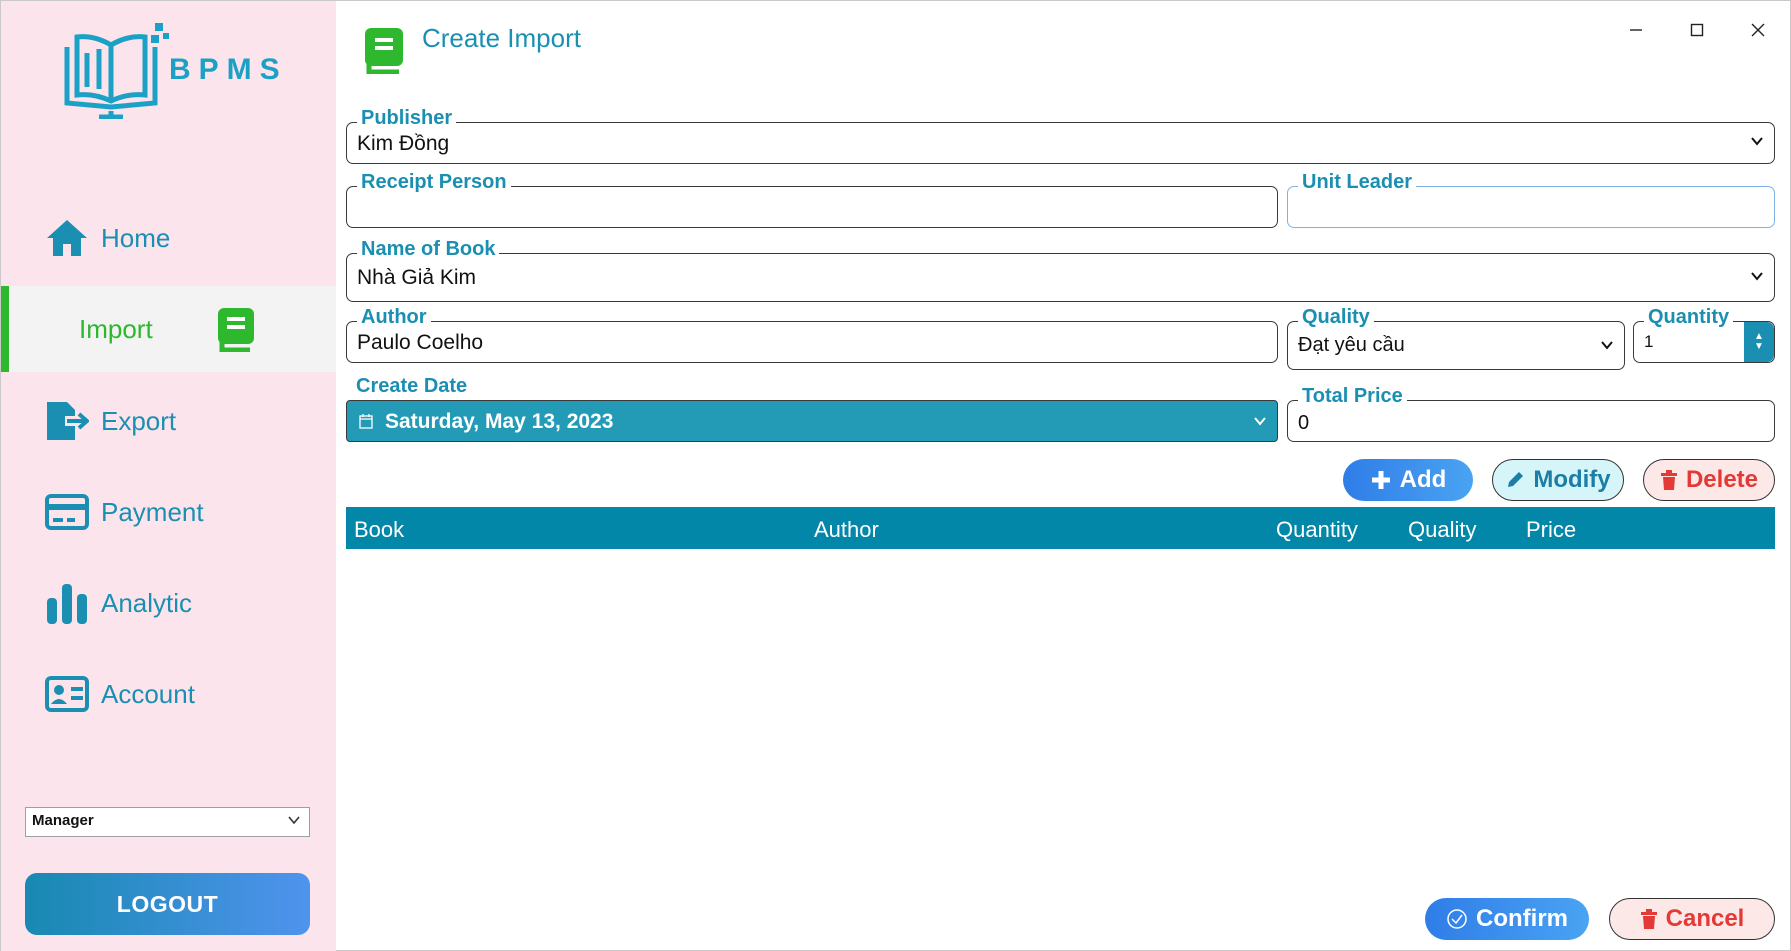 This screenshot has height=951, width=1791. What do you see at coordinates (1351, 345) in the screenshot?
I see `quality-value: Đạt yêu cầu` at bounding box center [1351, 345].